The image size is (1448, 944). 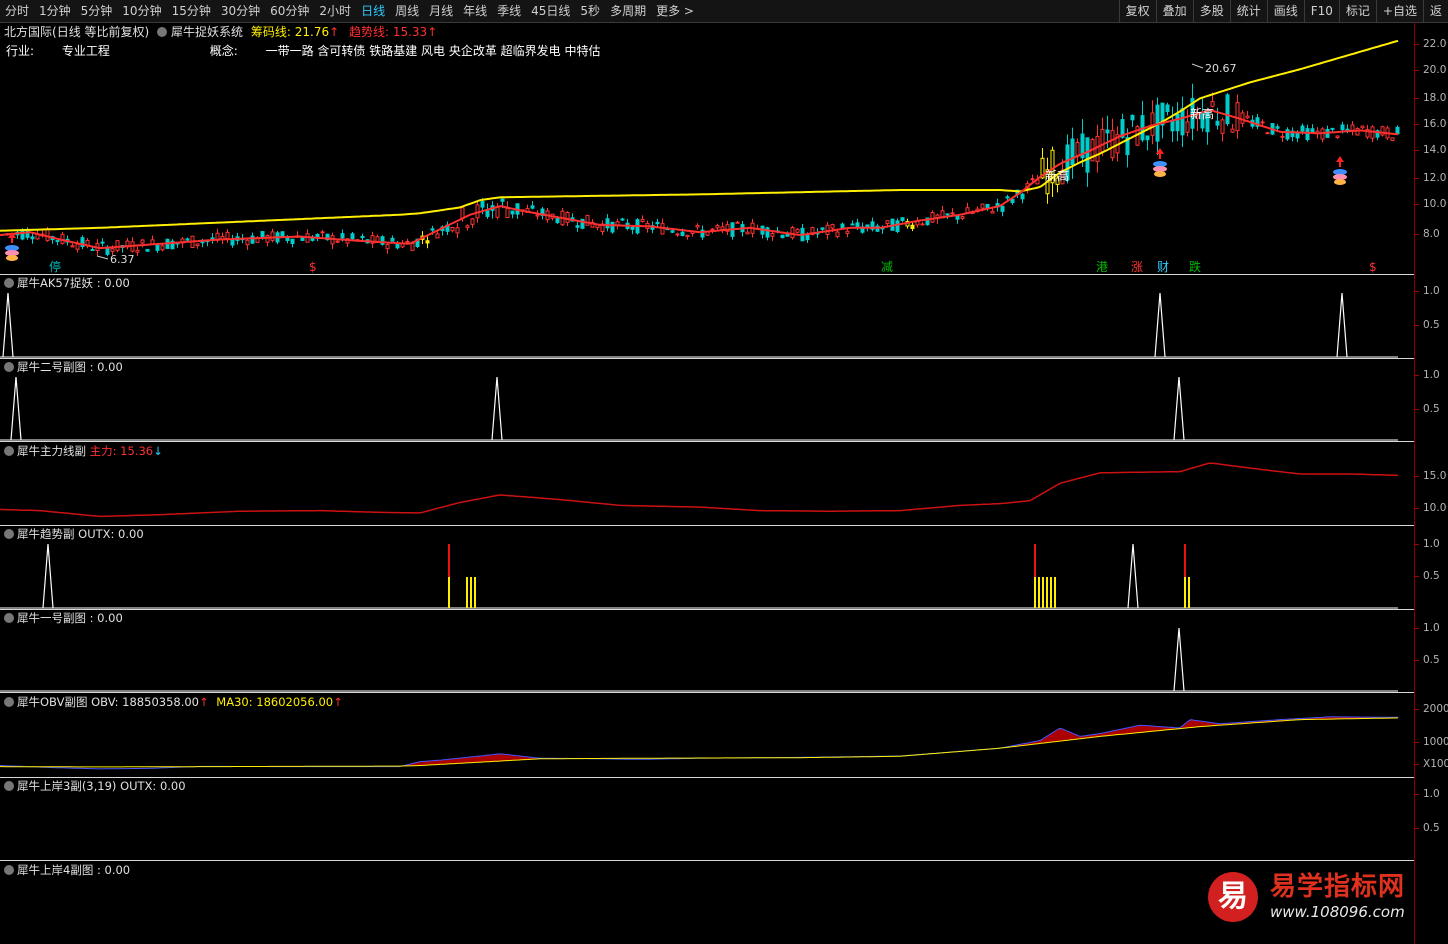 I want to click on panel-value: 主力: 15.36, so click(x=121, y=451).